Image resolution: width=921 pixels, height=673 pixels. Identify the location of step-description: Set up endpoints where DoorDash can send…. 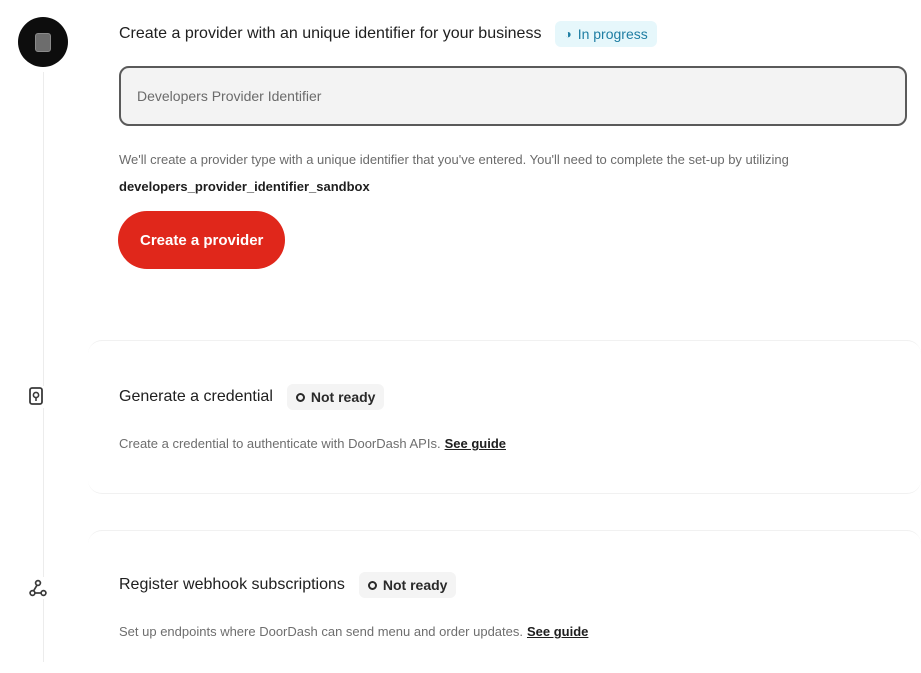
(353, 631).